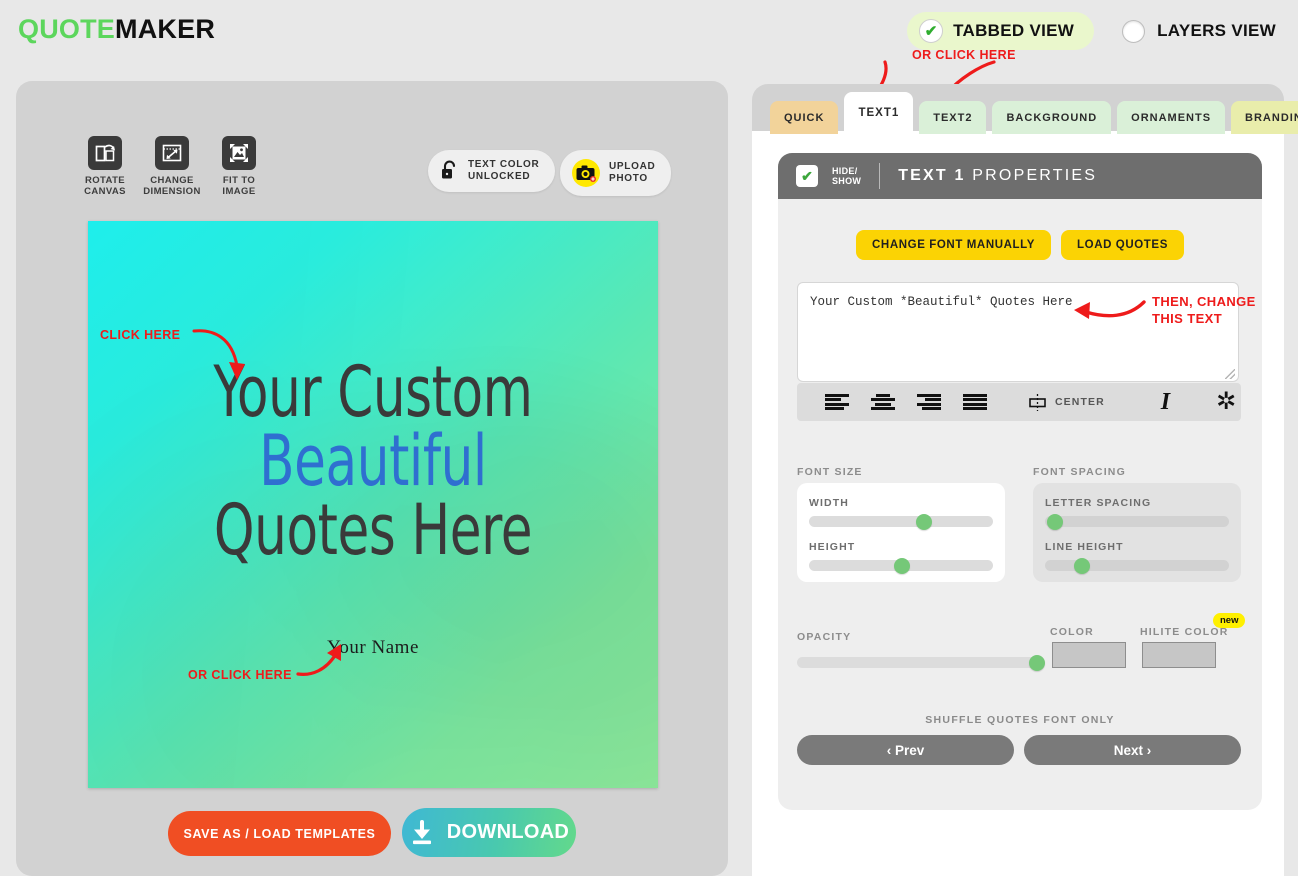 The width and height of the screenshot is (1298, 876). I want to click on tool-change-dimension: CHANGE DIMENSION, so click(171, 166).